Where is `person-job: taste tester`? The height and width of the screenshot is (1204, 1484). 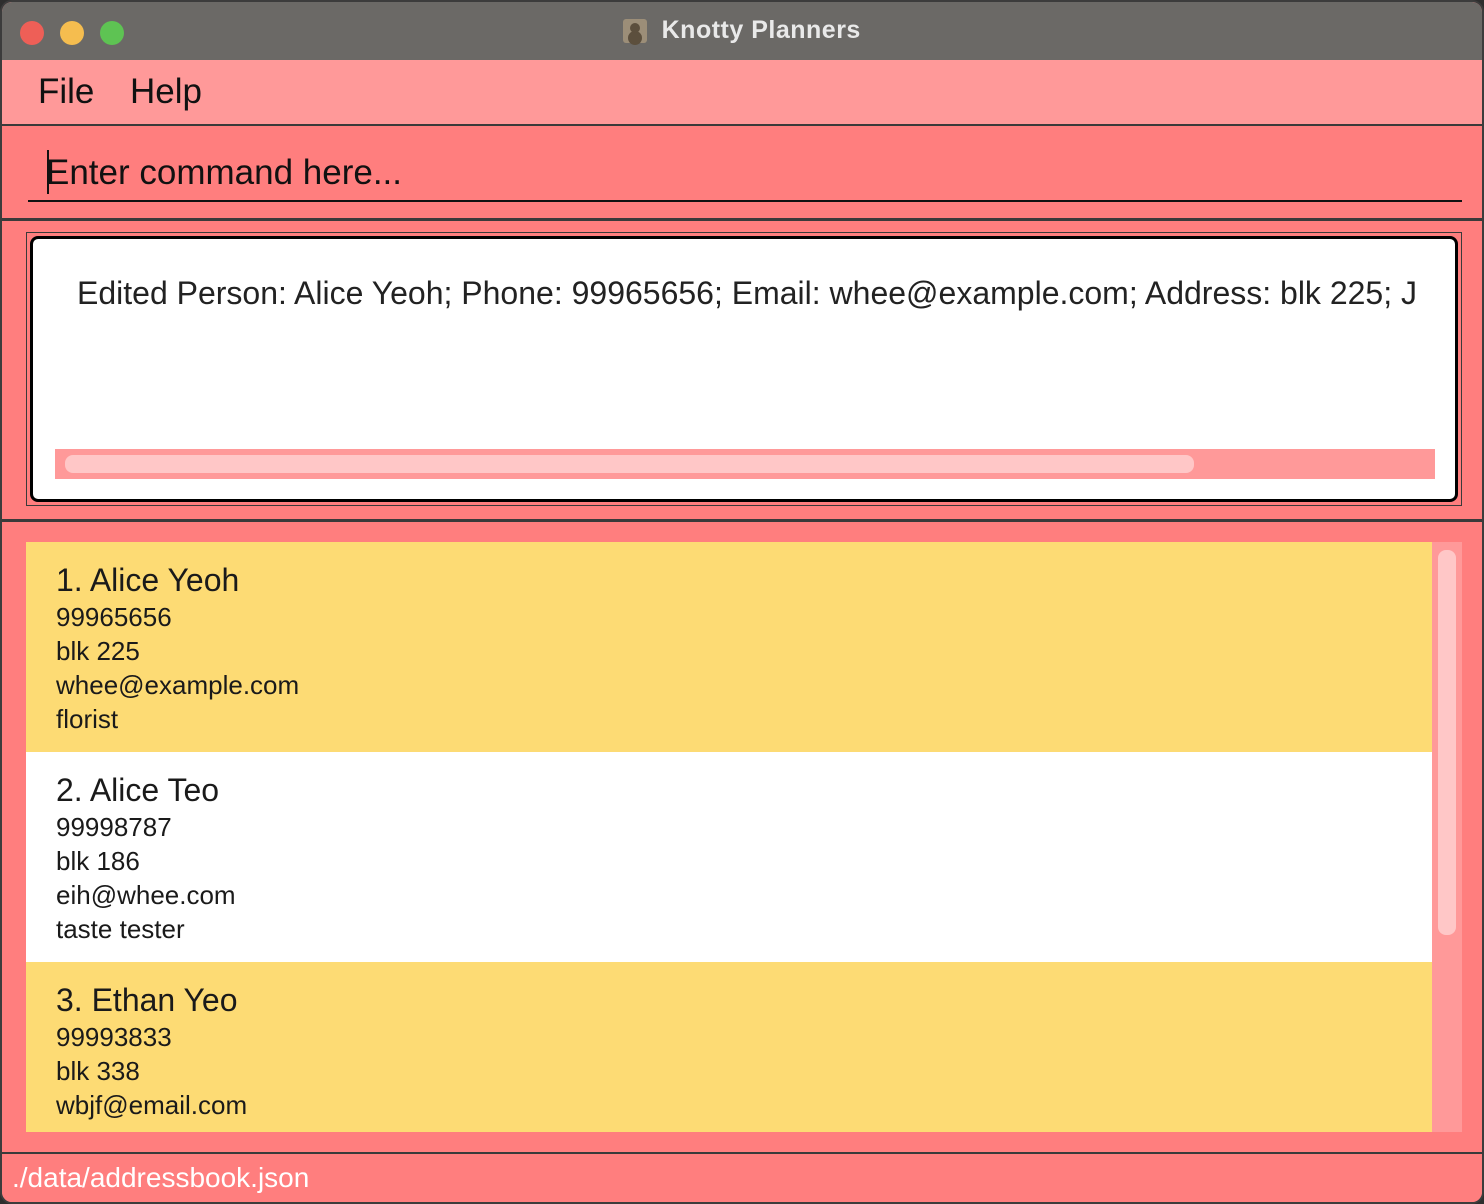 person-job: taste tester is located at coordinates (120, 929).